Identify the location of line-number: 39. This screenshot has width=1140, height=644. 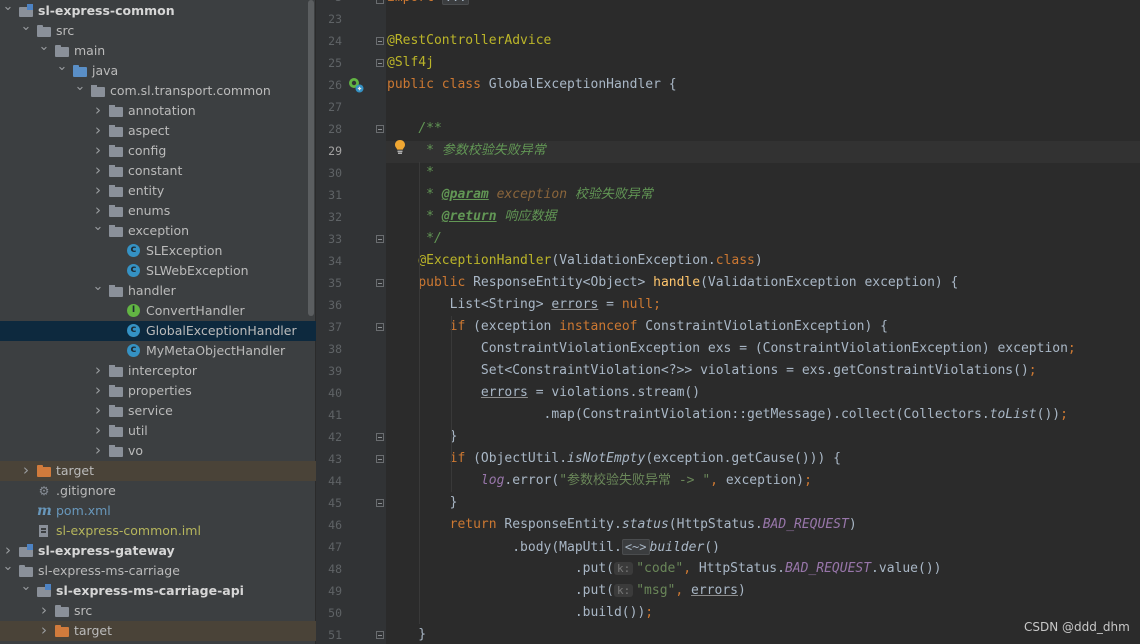
(335, 371).